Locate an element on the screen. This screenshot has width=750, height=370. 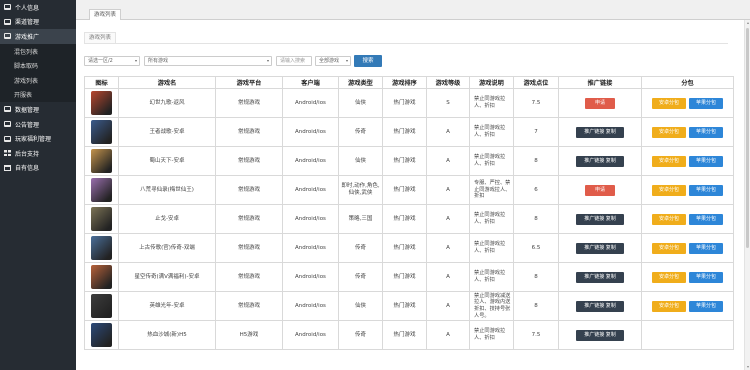
region-select-value: 请选一区/2 is located at coordinates (100, 61).